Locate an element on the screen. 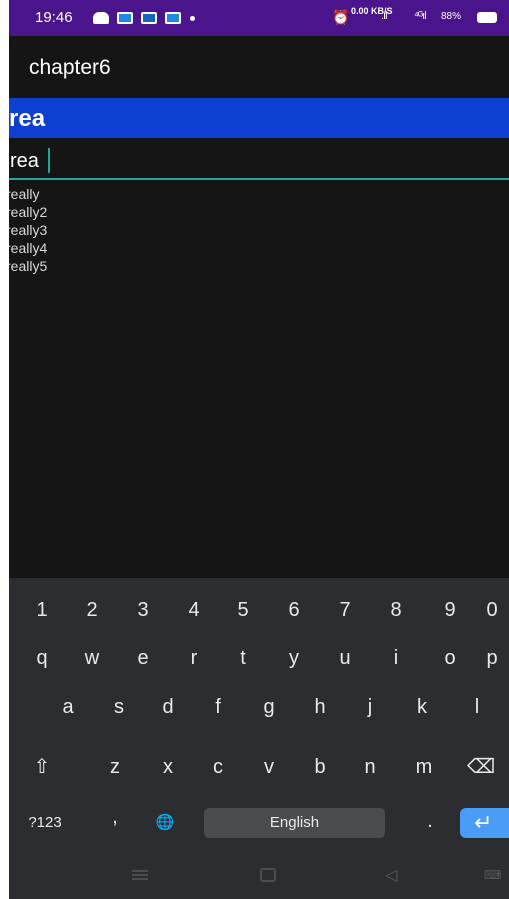 This screenshot has width=509, height=899. key-x: x is located at coordinates (168, 767).